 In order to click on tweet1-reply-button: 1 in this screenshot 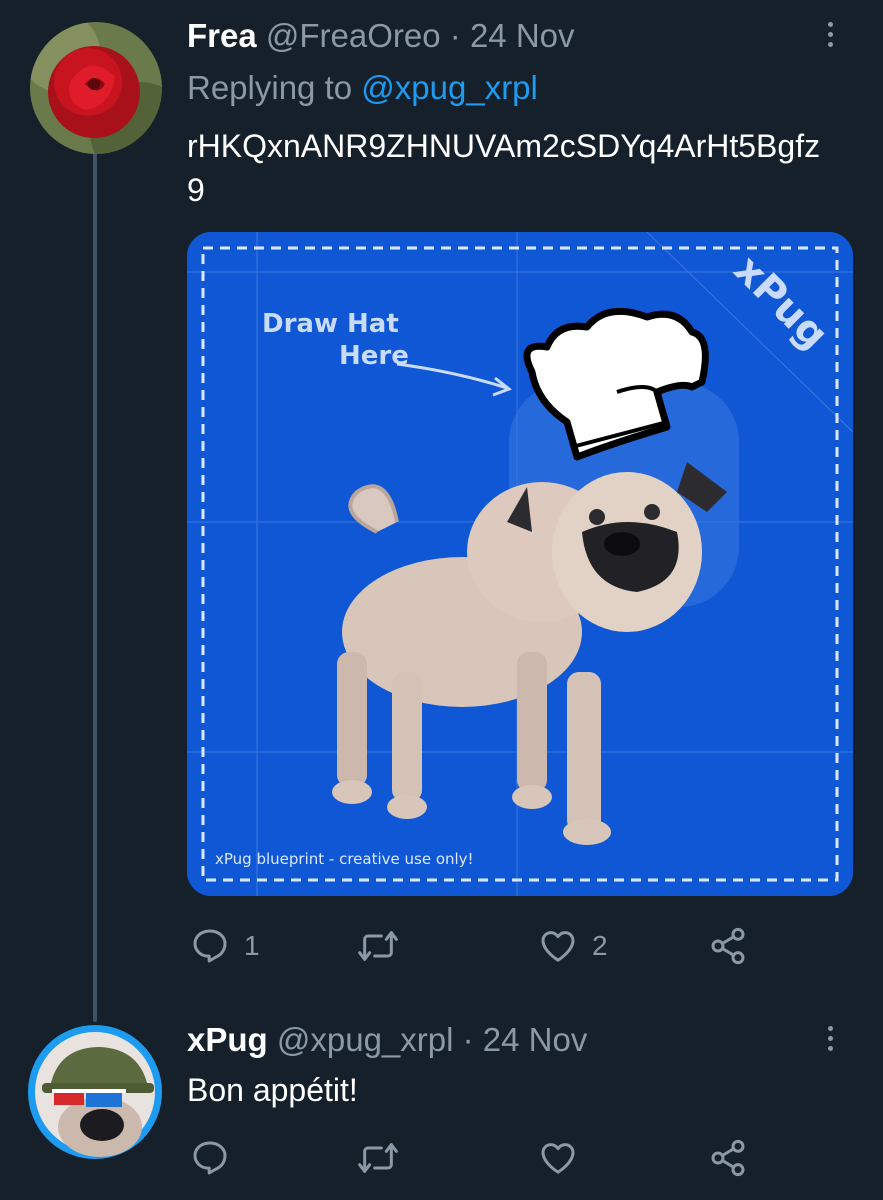, I will do `click(225, 946)`.